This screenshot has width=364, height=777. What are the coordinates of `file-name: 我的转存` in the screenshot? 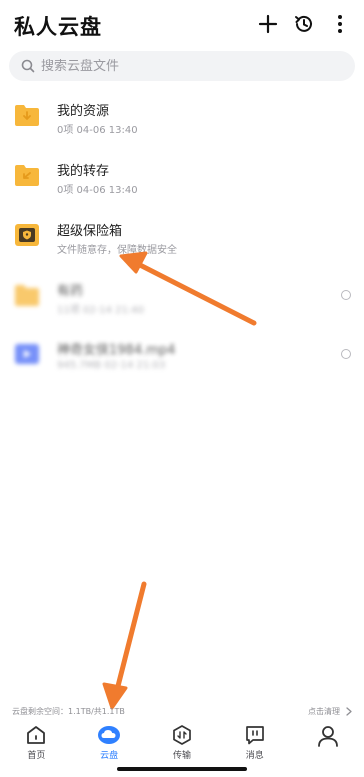 It's located at (83, 171).